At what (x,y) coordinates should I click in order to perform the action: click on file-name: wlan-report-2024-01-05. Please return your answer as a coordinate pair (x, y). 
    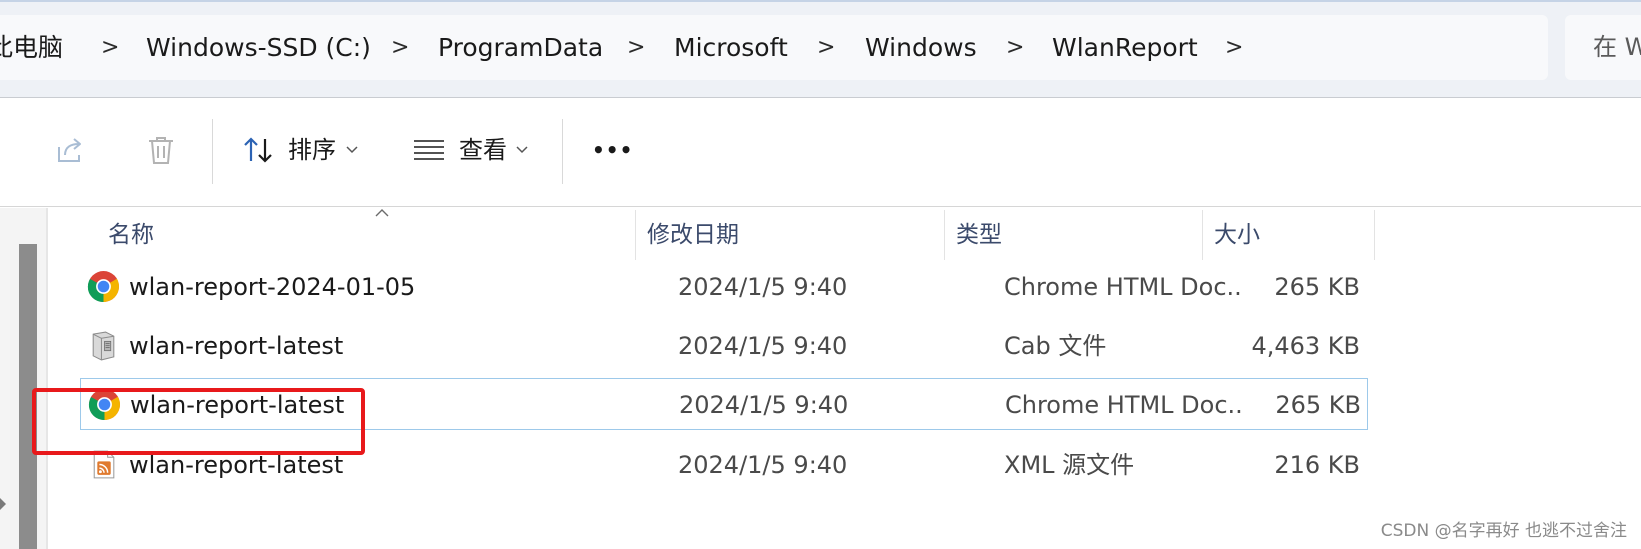
    Looking at the image, I should click on (272, 287).